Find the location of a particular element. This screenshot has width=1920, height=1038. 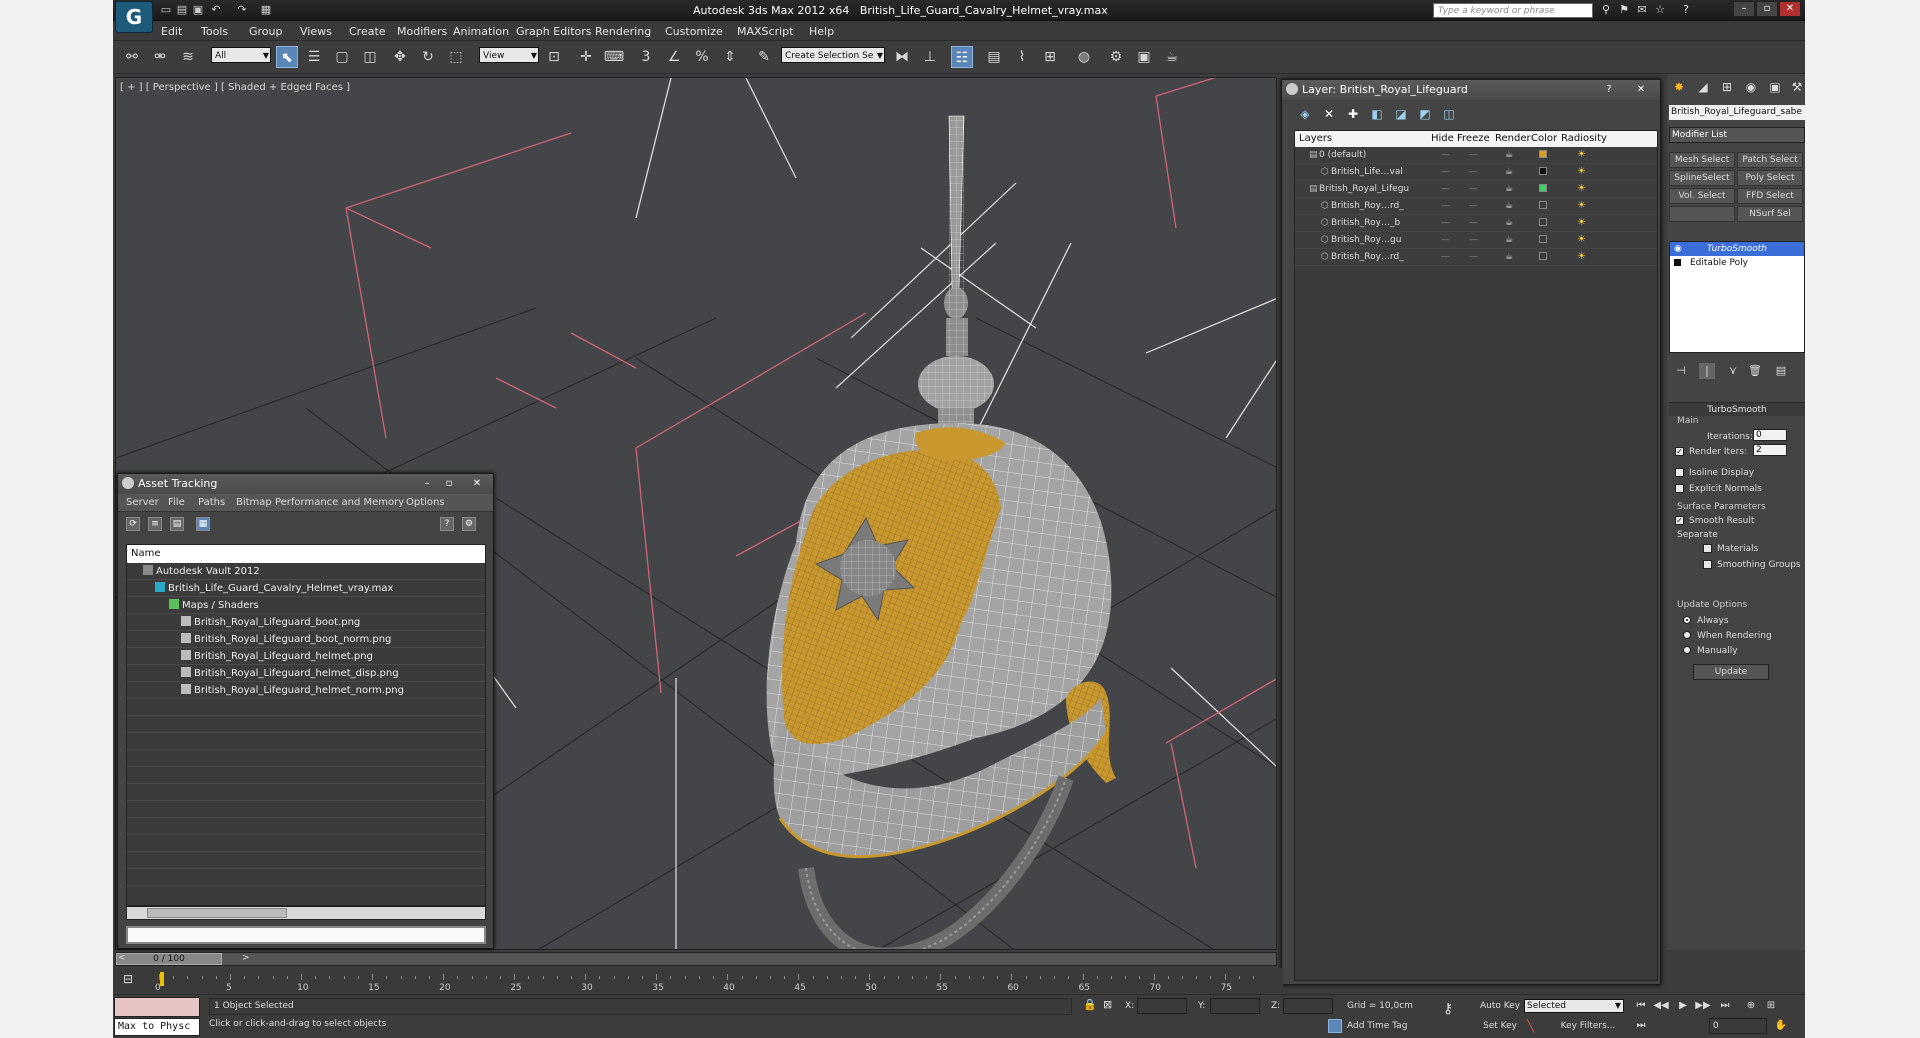

explicit-normals-checkbox is located at coordinates (1679, 488).